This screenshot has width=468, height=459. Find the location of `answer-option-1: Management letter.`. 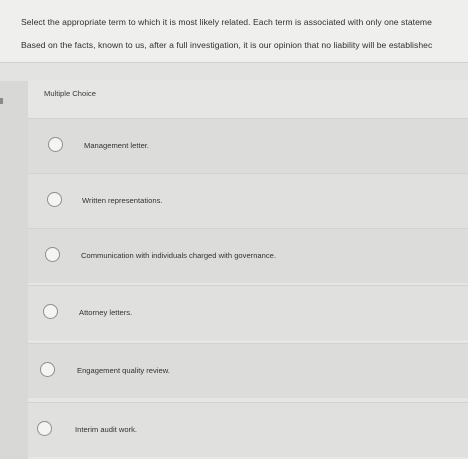

answer-option-1: Management letter. is located at coordinates (248, 145).